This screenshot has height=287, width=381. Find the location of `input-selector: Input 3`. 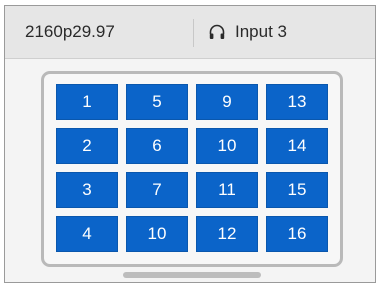

input-selector: Input 3 is located at coordinates (247, 32).